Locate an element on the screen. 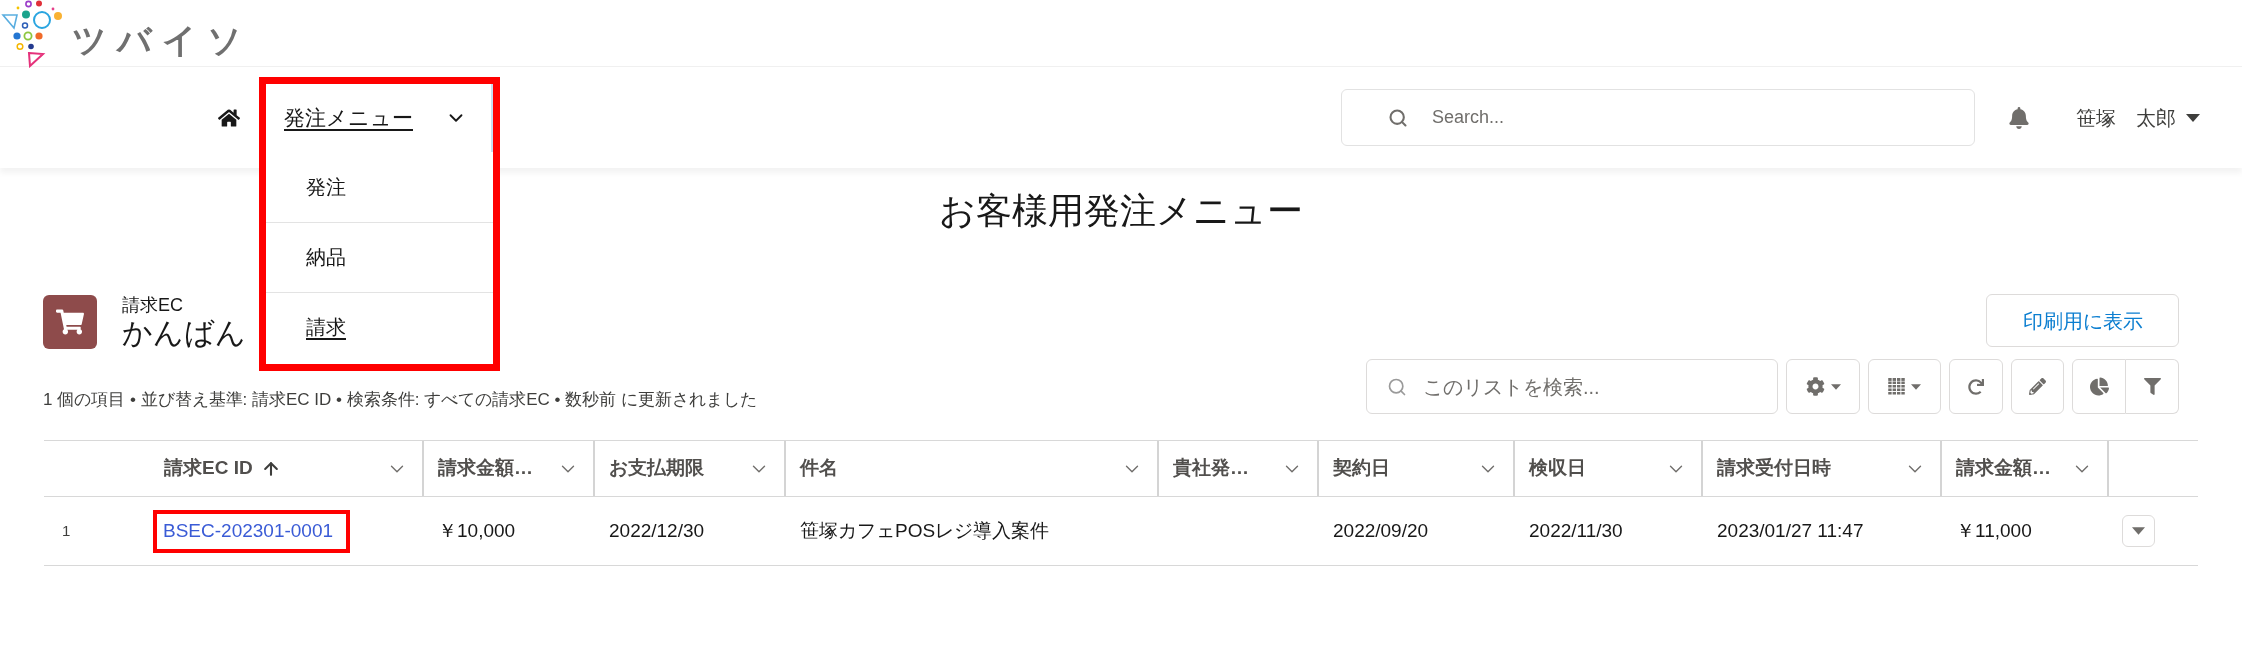 This screenshot has height=665, width=2242. settings-button is located at coordinates (1823, 386).